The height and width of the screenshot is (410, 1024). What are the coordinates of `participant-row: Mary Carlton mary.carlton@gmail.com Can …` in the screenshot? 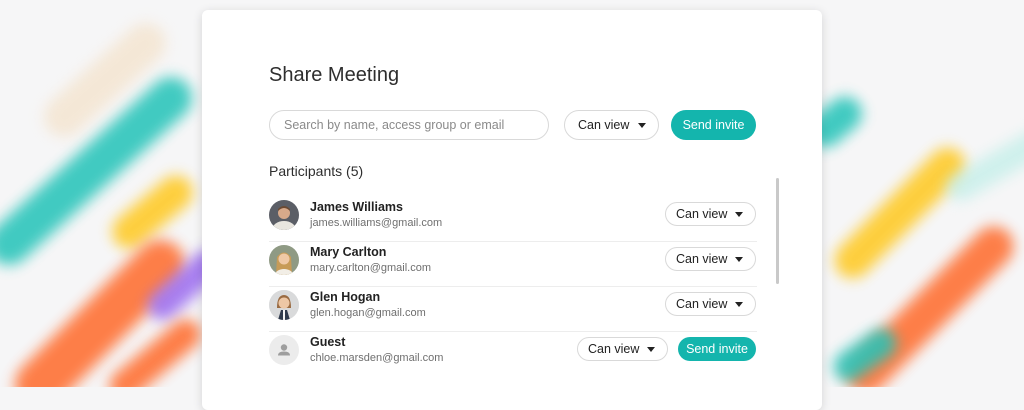 It's located at (513, 264).